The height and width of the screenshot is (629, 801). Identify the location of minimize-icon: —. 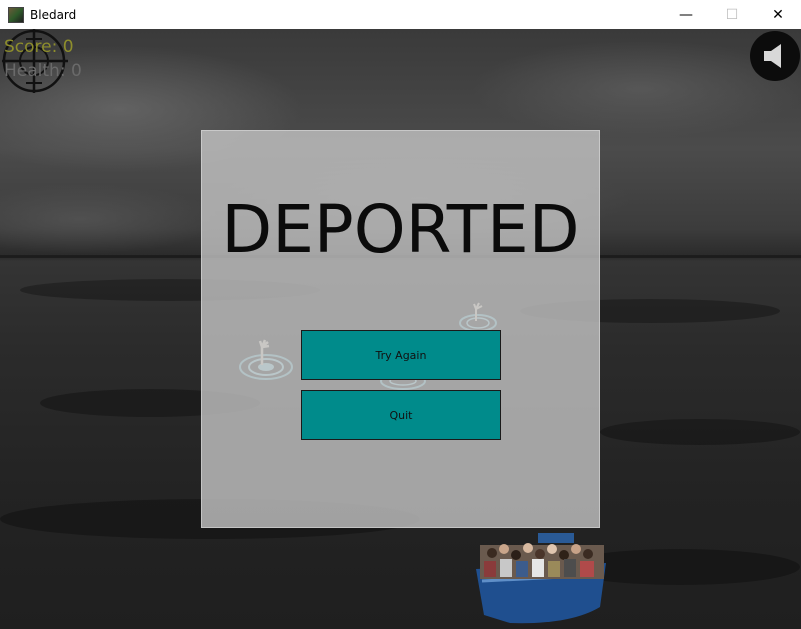
(686, 14).